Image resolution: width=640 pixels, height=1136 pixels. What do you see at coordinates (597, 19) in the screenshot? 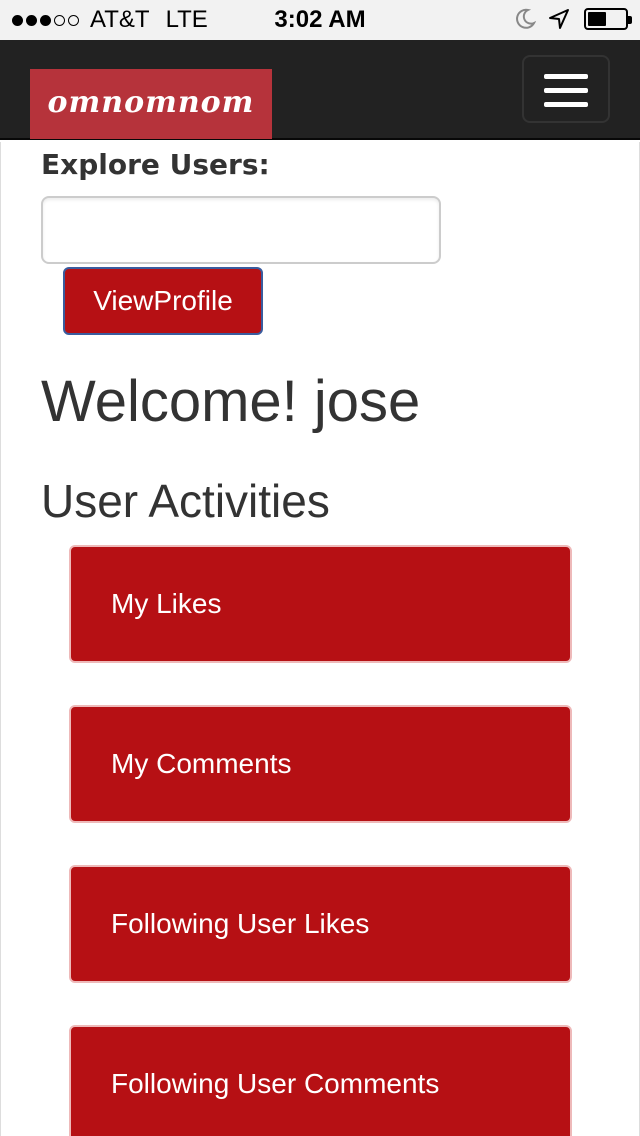
I see `battery-fill` at bounding box center [597, 19].